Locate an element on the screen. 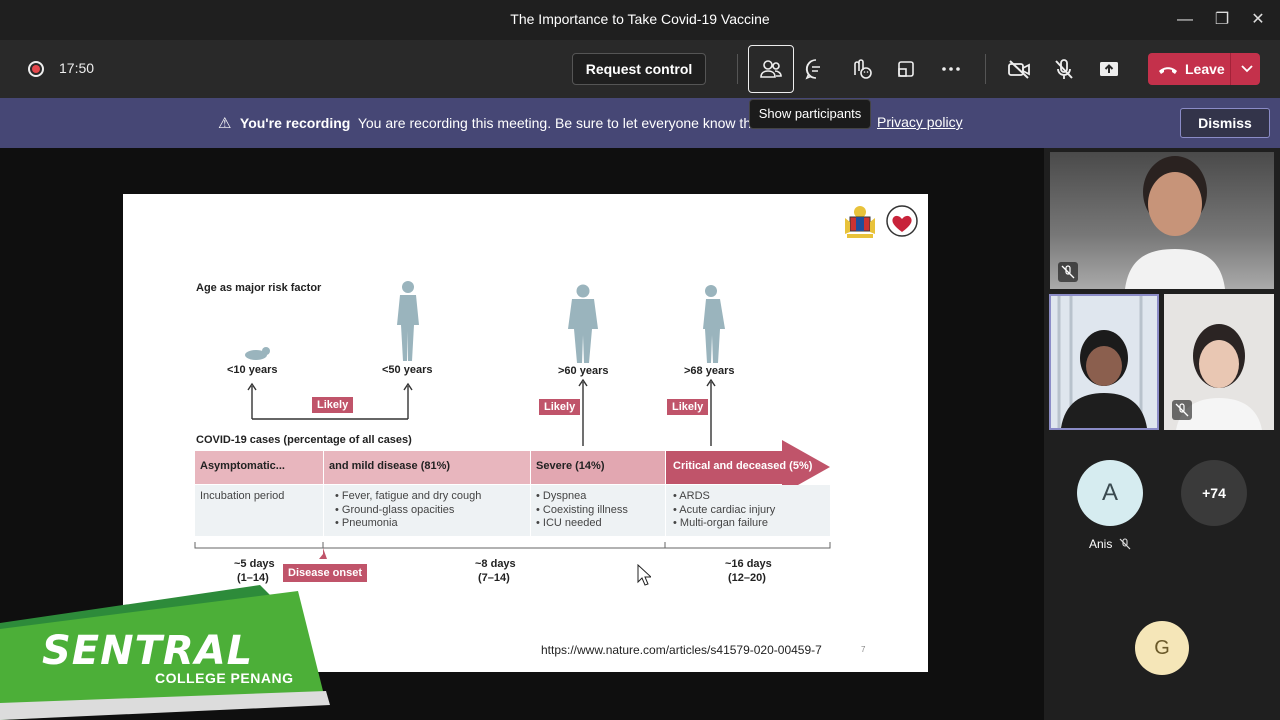 The width and height of the screenshot is (1280, 720). meeting-toolbar: 17:50 Request control Leave is located at coordinates (640, 69).